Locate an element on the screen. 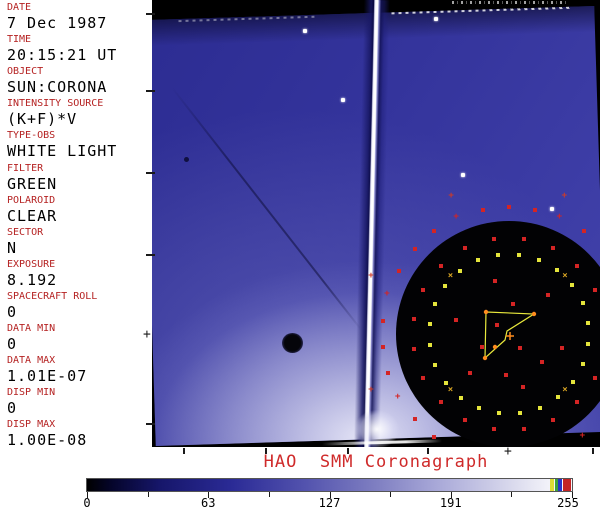 The image size is (600, 512). metadata-field: DISP MAX 1.00E-08 is located at coordinates (47, 434).